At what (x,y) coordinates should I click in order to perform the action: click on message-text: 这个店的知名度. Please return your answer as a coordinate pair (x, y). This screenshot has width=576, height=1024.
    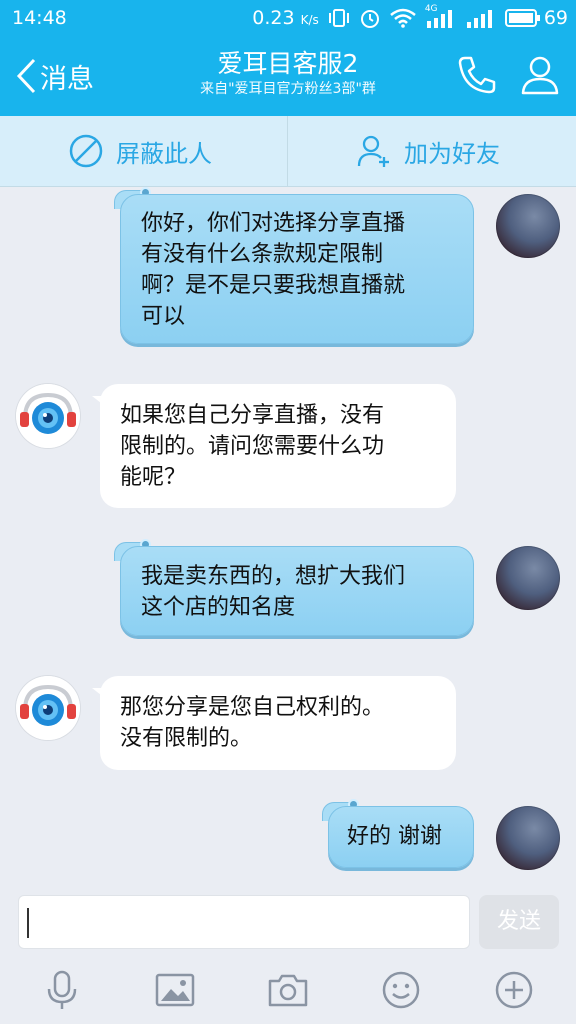
    Looking at the image, I should click on (218, 607).